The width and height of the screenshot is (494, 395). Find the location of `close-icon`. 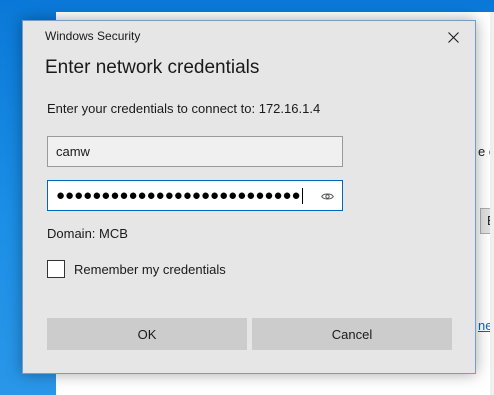

close-icon is located at coordinates (453, 37).